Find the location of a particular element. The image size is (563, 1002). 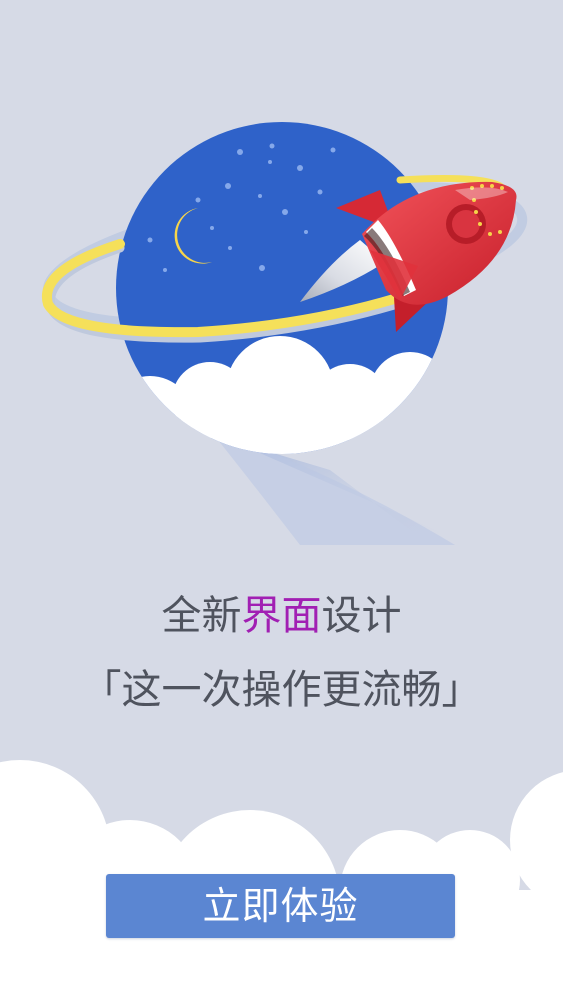

headline-suffix: 设计 is located at coordinates (361, 616).